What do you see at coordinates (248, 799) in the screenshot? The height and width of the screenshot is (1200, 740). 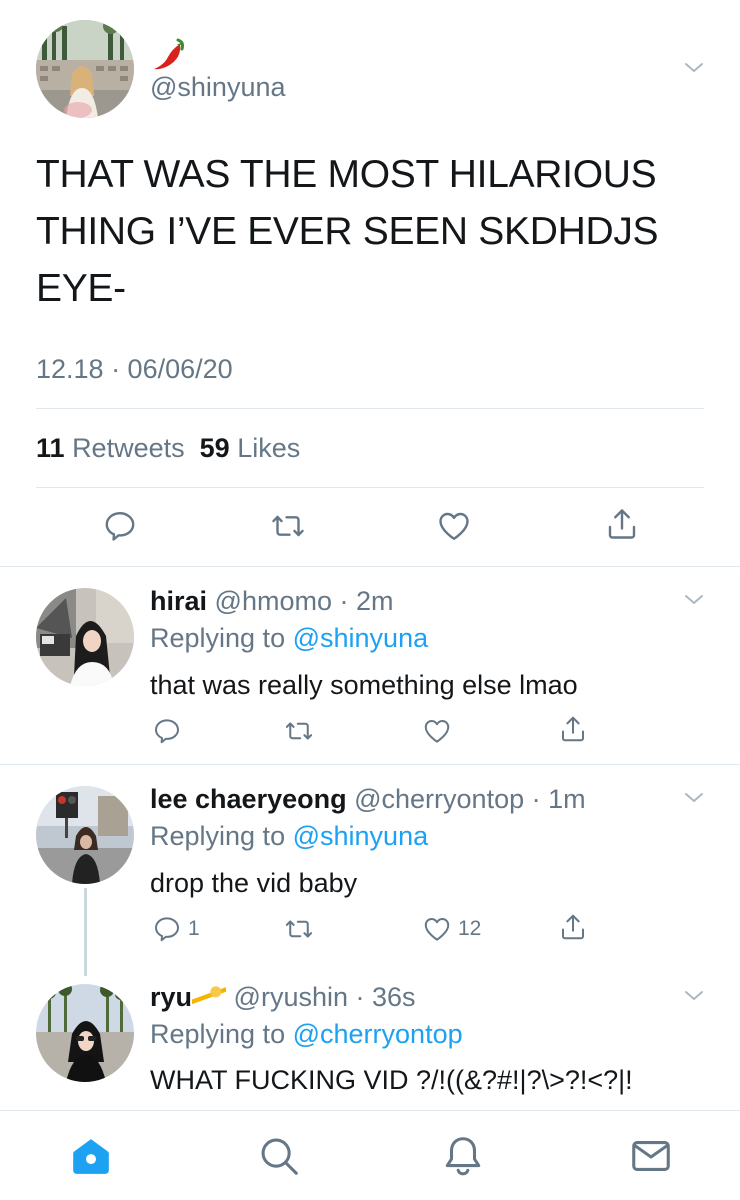 I see `author-name: lee chaeryeong` at bounding box center [248, 799].